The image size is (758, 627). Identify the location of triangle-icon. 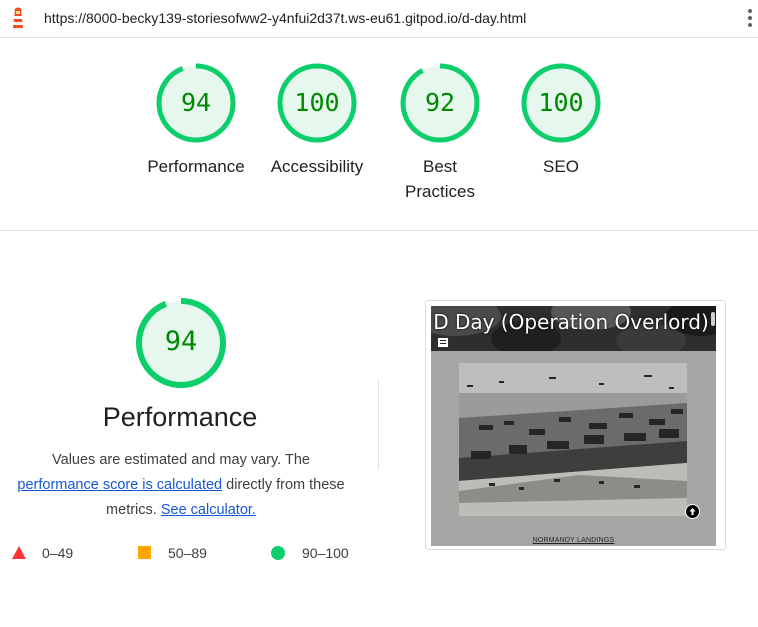
(19, 552).